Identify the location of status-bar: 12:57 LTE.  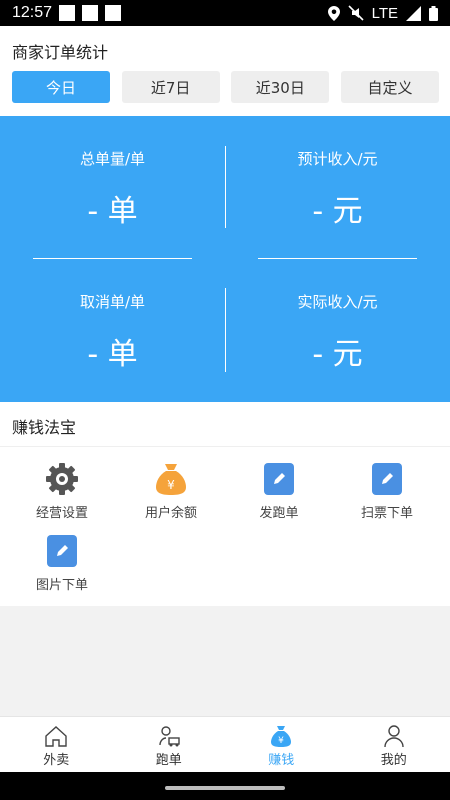
(225, 13).